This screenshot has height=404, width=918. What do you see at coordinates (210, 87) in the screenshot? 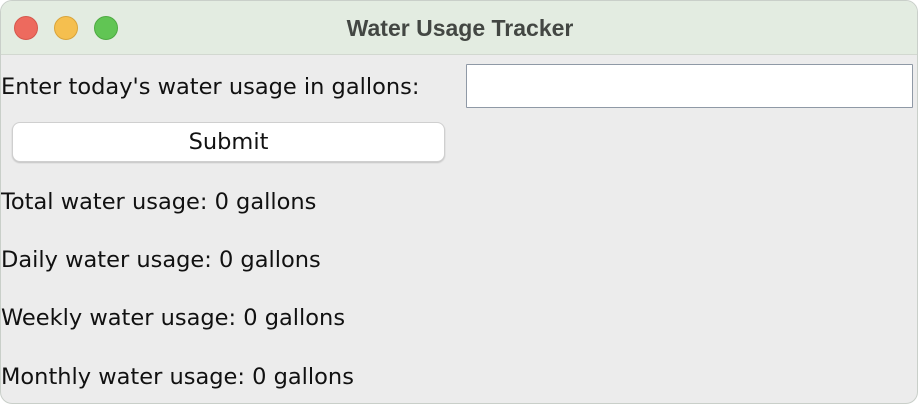
I see `usage-prompt-label: Enter today's water usage in gallons:` at bounding box center [210, 87].